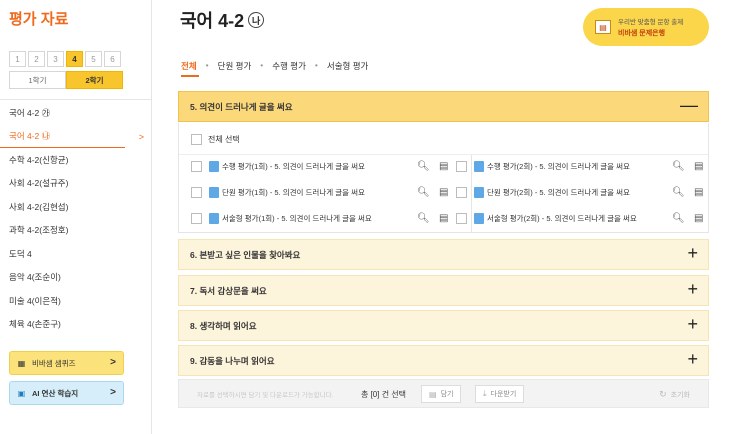  I want to click on tab-performance-evaluation: 수행 평가, so click(289, 66).